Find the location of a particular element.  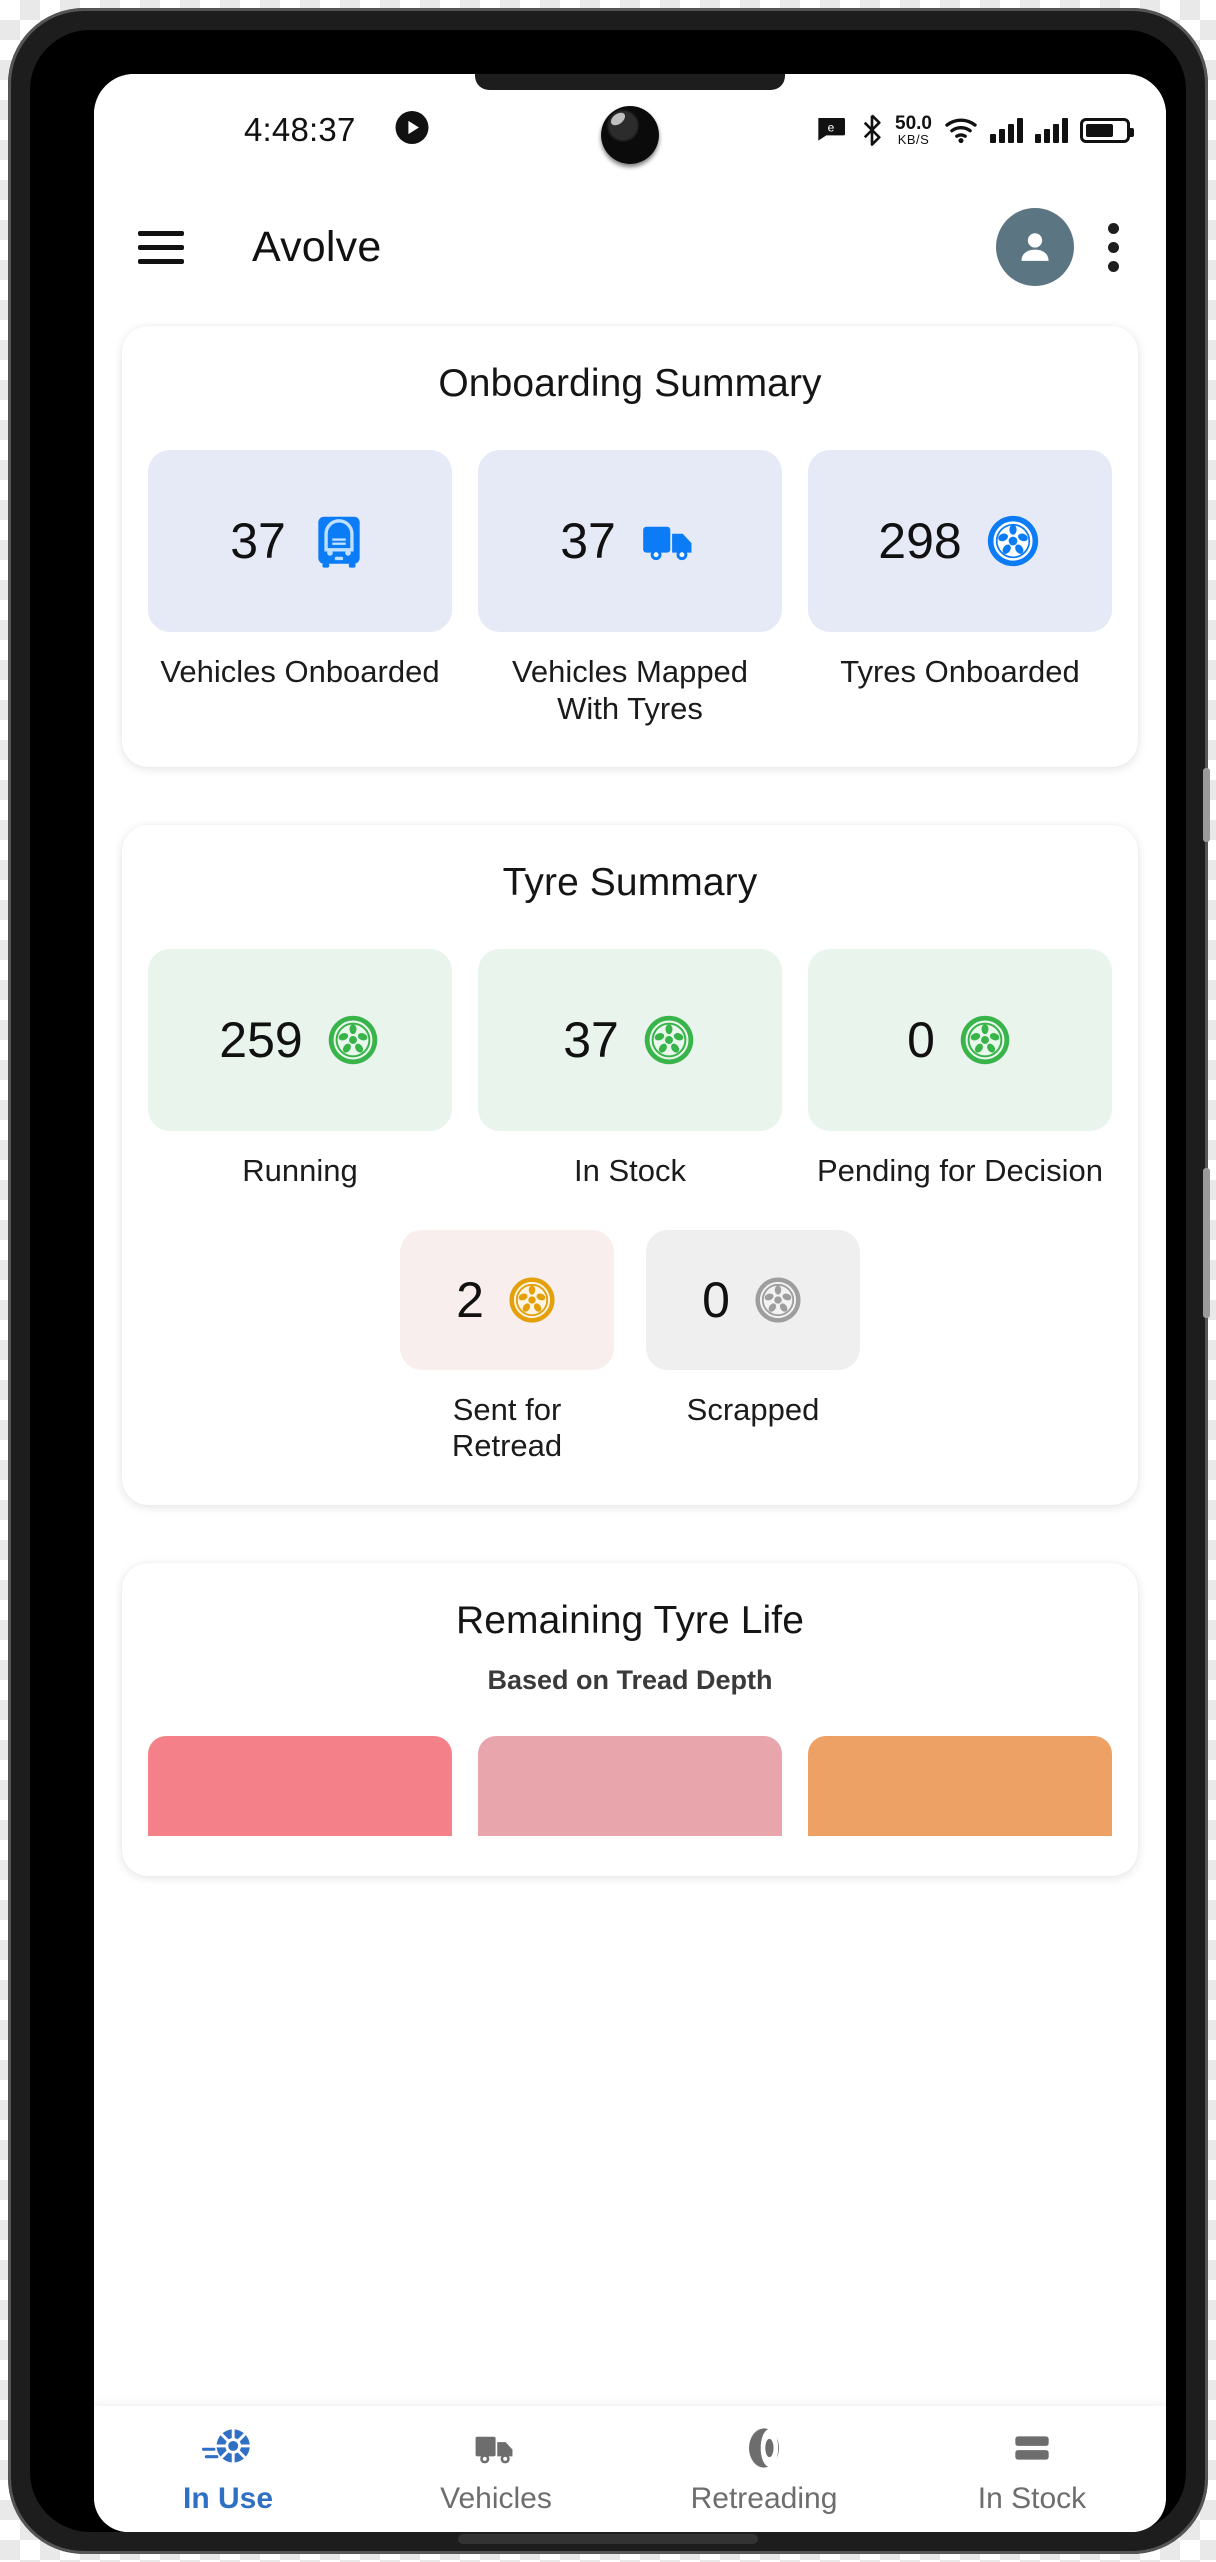

stat-tile: 298 is located at coordinates (960, 541).